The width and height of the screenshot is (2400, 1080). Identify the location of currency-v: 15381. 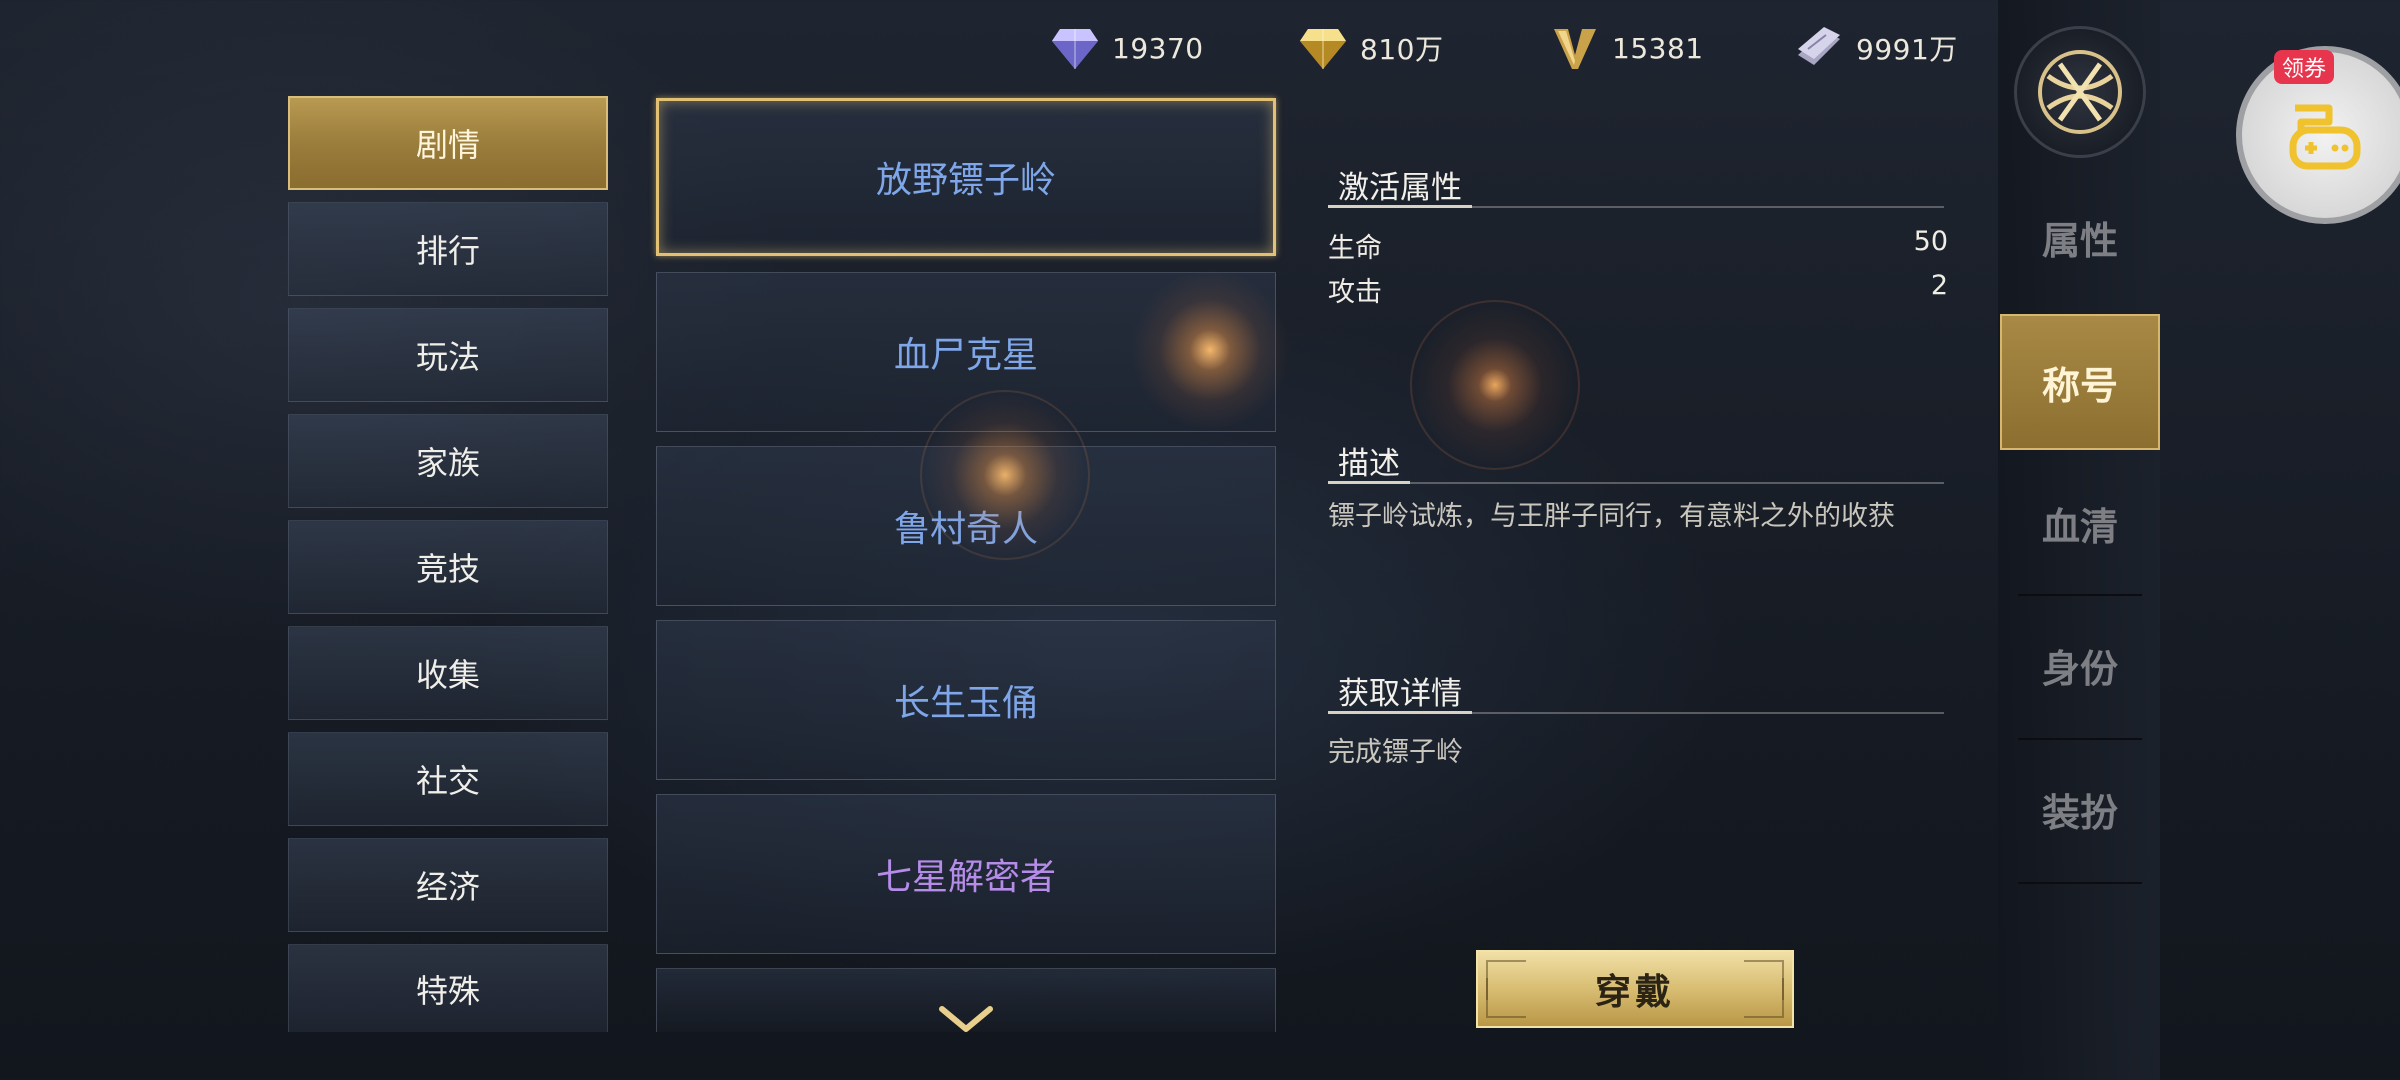
(1627, 48).